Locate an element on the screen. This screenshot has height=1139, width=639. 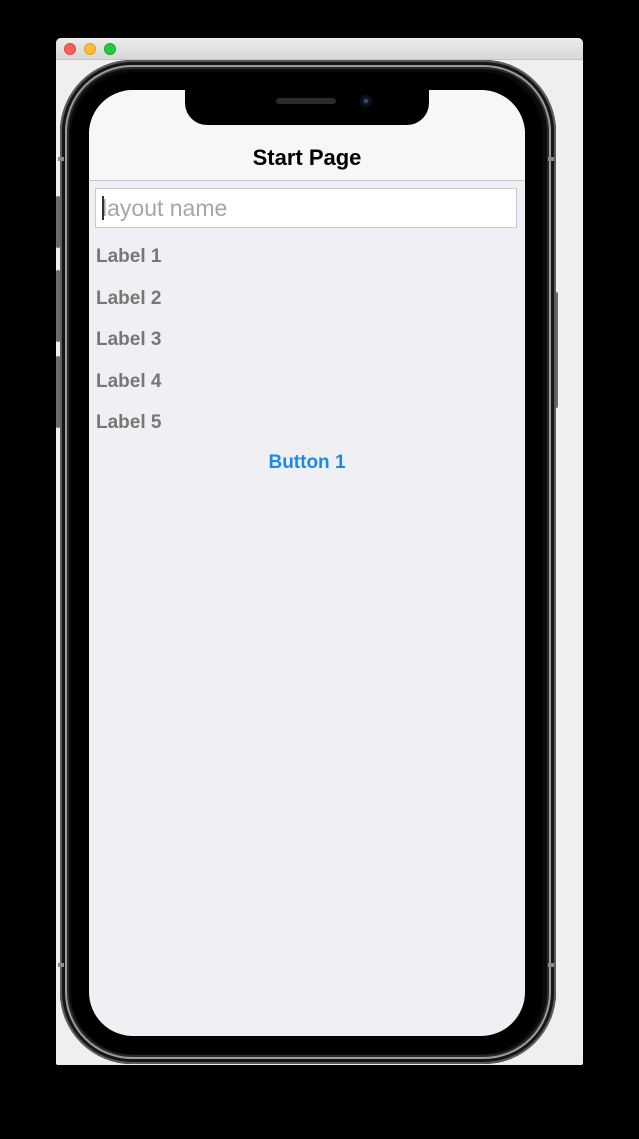
label-5: Label 5 is located at coordinates (129, 422).